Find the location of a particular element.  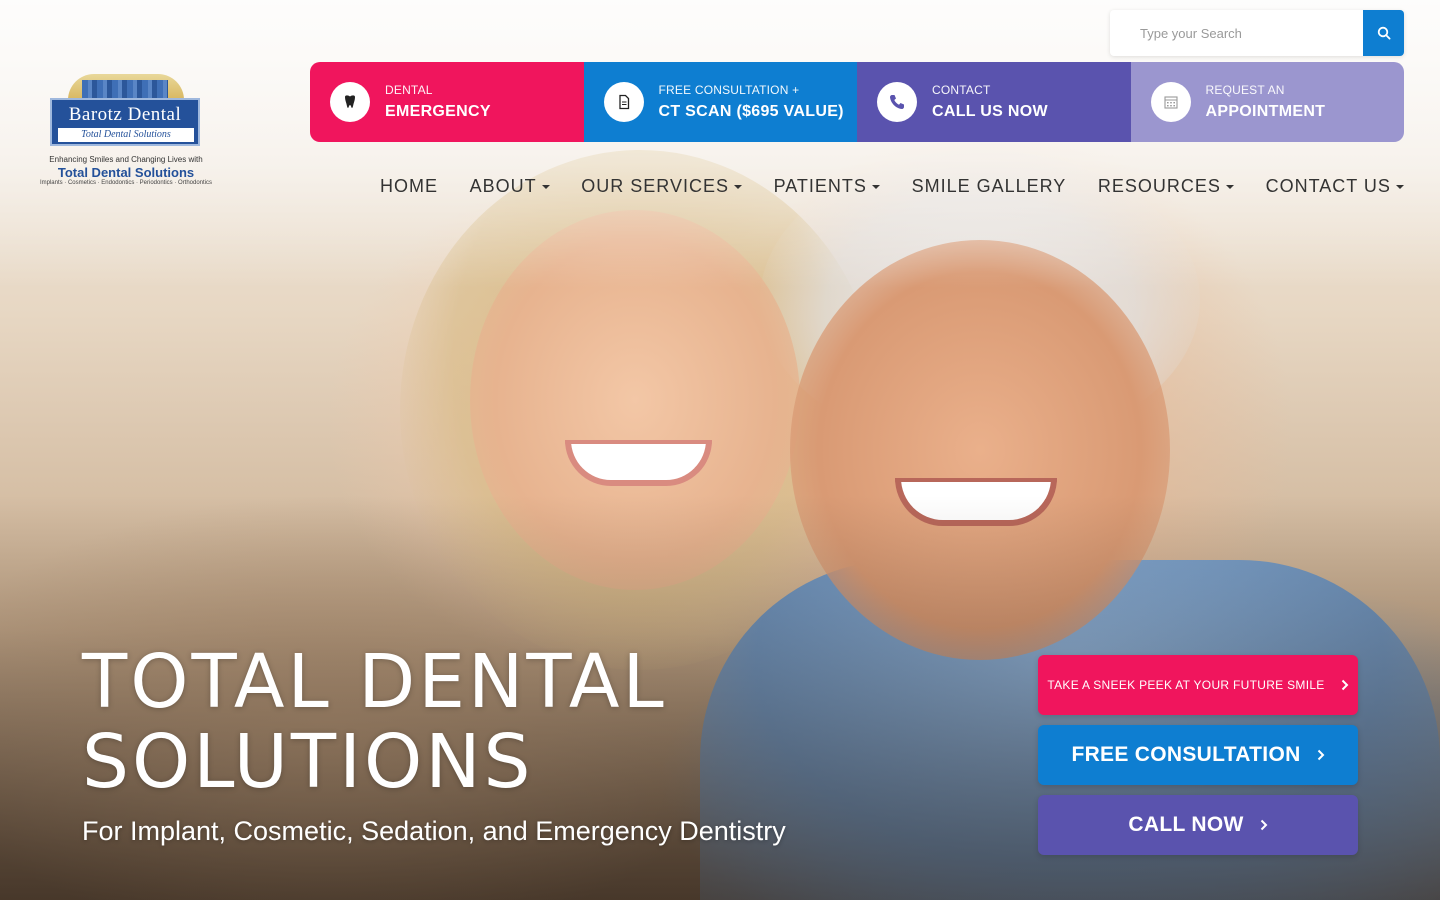

hero-title-line-2: SOLUTIONS is located at coordinates (308, 762).